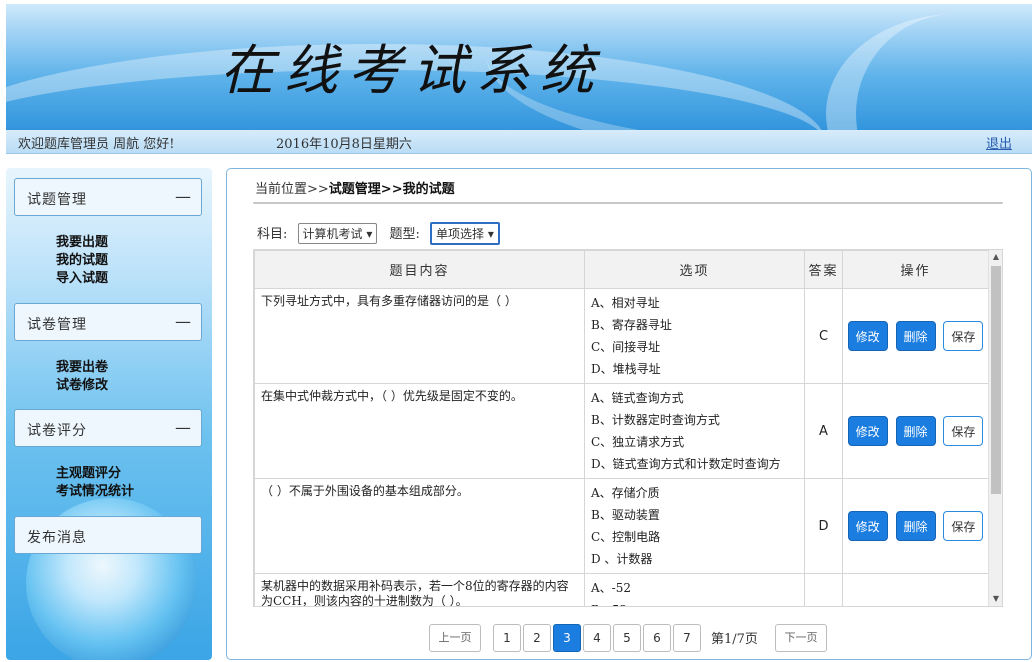 This screenshot has width=1036, height=662. What do you see at coordinates (272, 234) in the screenshot?
I see `subject-label: 科目:` at bounding box center [272, 234].